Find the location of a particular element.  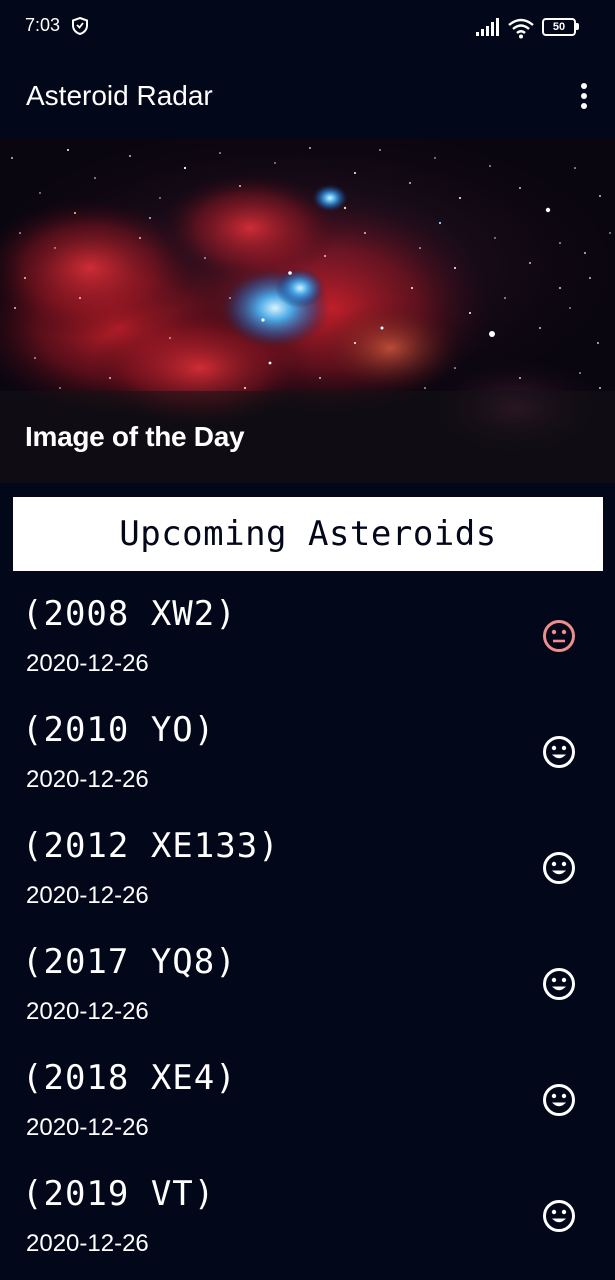

list-item: (2019 VT) 2020-12-26 is located at coordinates (307, 1216).